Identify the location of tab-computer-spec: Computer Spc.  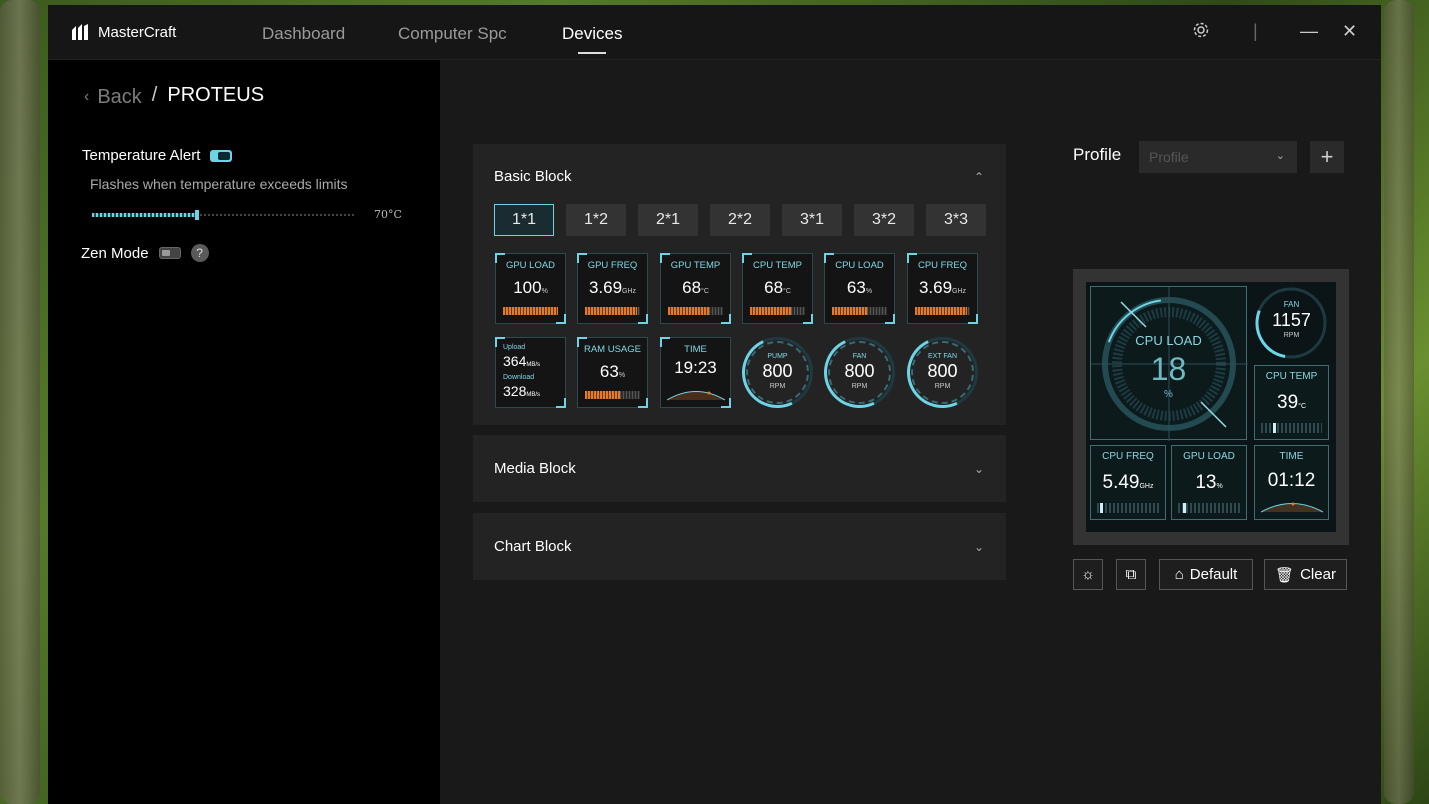
(452, 34).